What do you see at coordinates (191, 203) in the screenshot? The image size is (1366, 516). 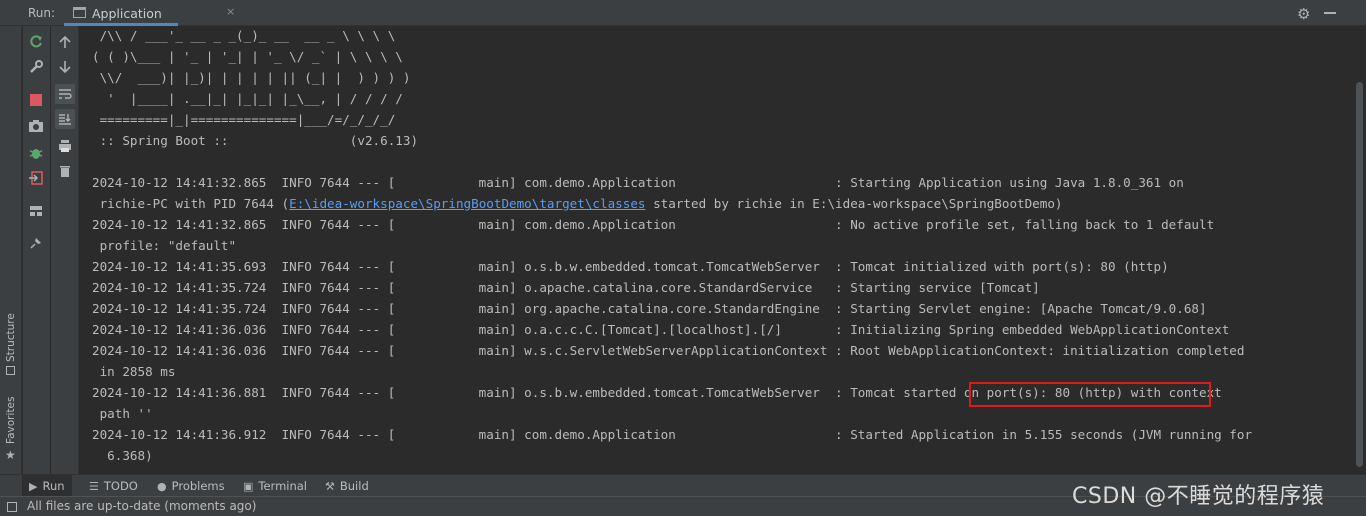 I see `log-text: richie-PC with PID 7644 (` at bounding box center [191, 203].